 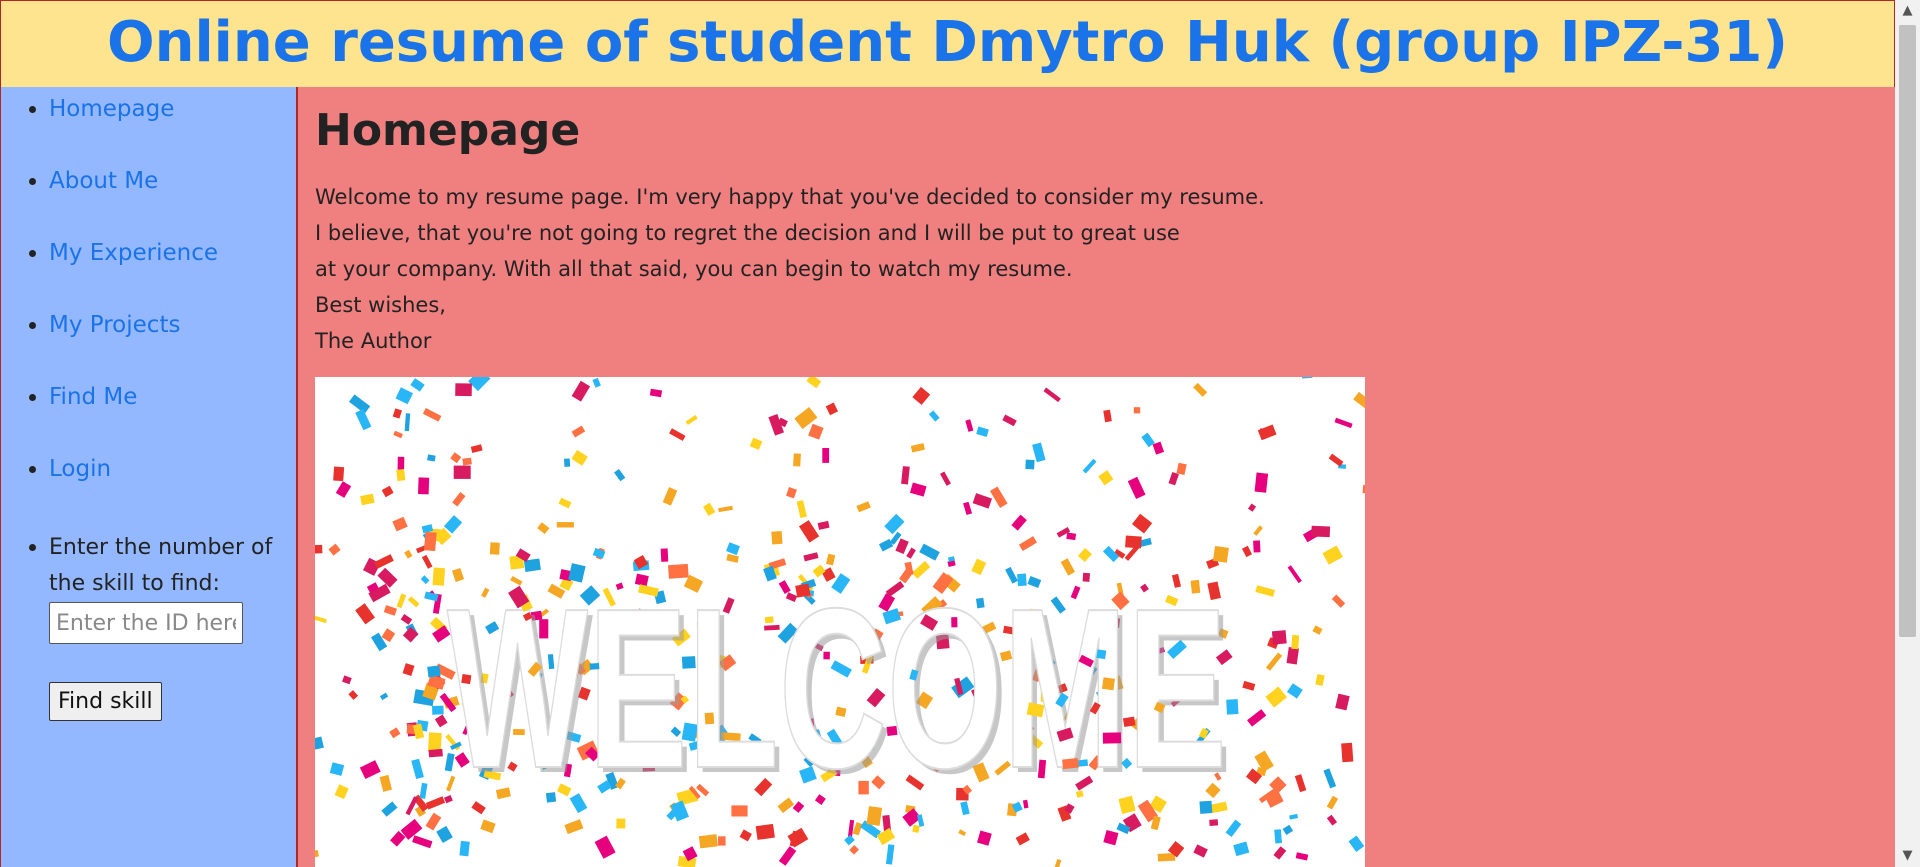 I want to click on nav-link-login: Login, so click(x=80, y=469).